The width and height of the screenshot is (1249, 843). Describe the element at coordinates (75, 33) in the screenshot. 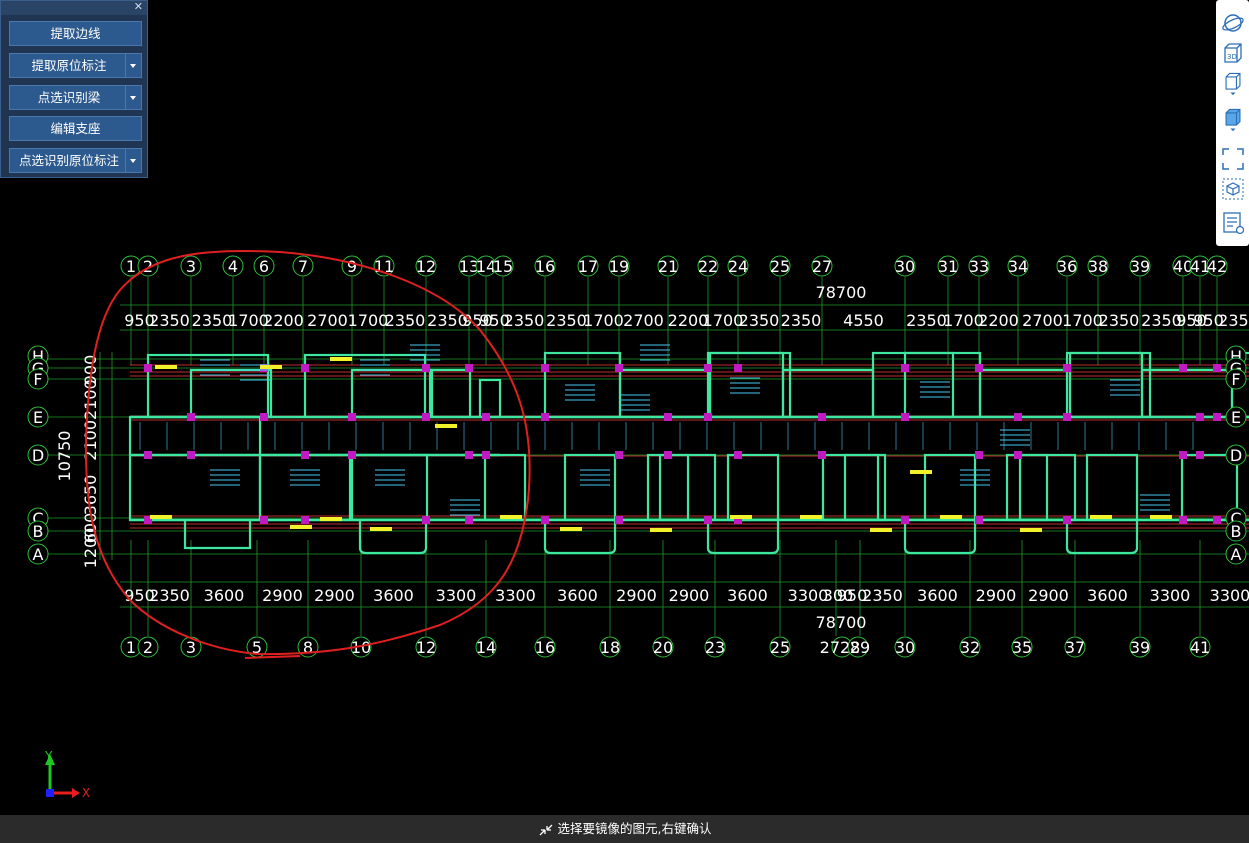

I see `extract-edges-button: 提取边线` at that location.